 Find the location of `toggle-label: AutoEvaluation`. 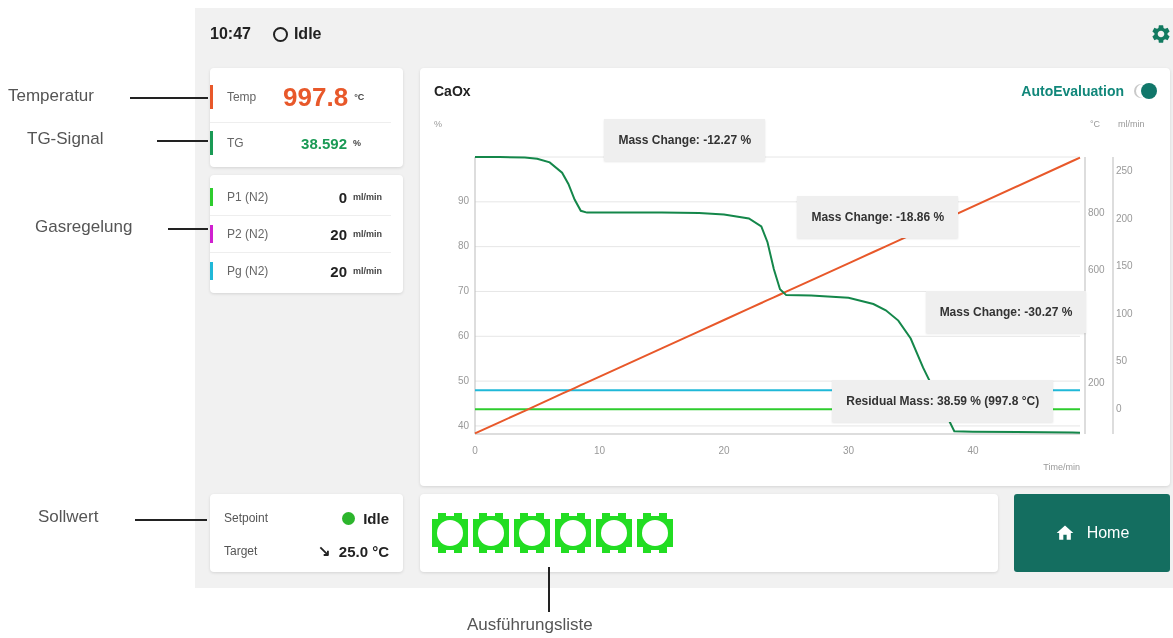

toggle-label: AutoEvaluation is located at coordinates (1072, 90).